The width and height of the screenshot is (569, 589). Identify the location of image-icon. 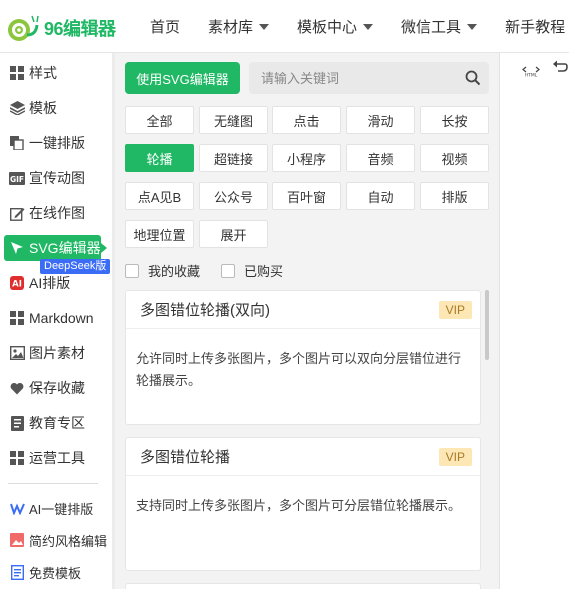
(17, 353).